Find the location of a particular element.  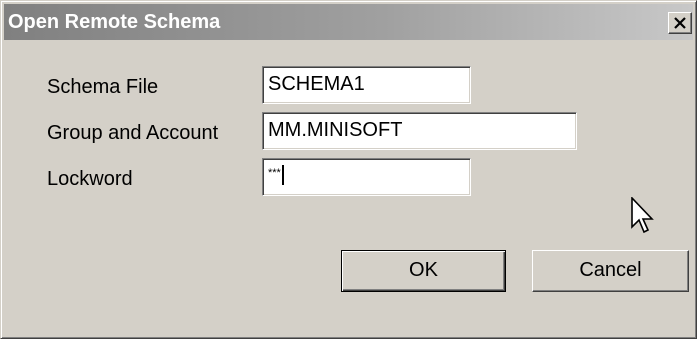

group-account-label: Group and Account is located at coordinates (133, 133).